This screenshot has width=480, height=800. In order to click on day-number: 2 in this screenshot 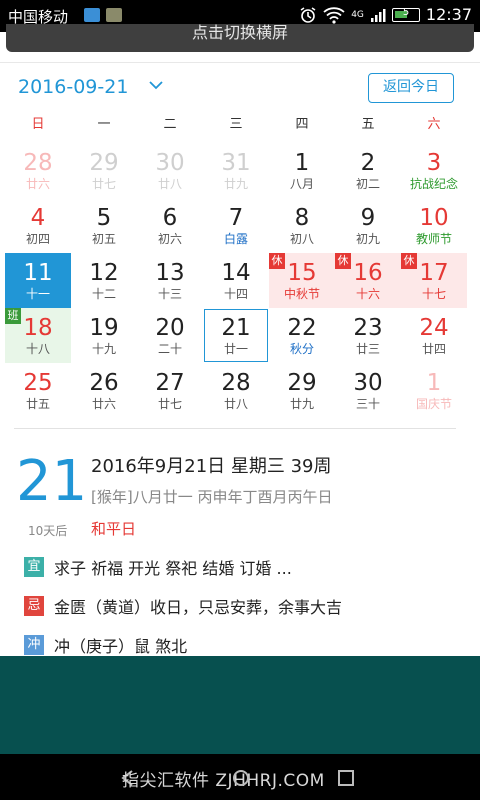, I will do `click(368, 163)`.